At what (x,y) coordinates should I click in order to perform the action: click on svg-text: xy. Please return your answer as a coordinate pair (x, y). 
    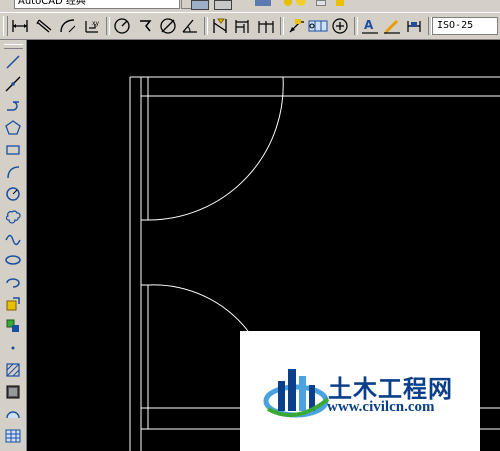
    Looking at the image, I should click on (96, 23).